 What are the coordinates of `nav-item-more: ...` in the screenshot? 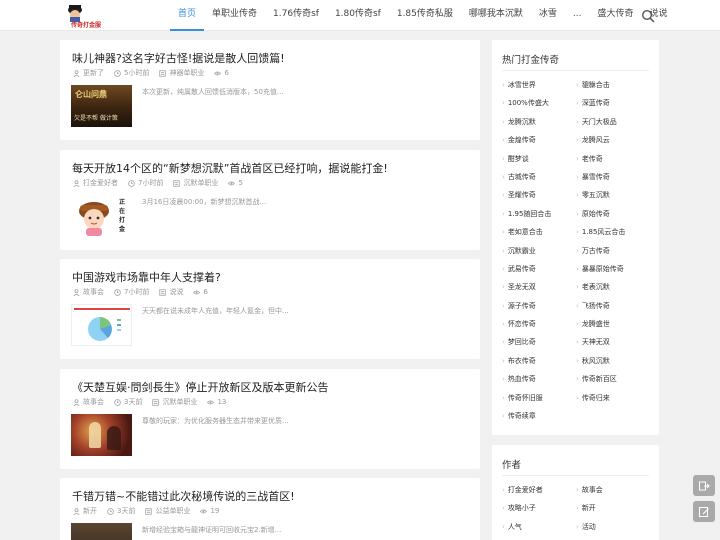 It's located at (577, 15).